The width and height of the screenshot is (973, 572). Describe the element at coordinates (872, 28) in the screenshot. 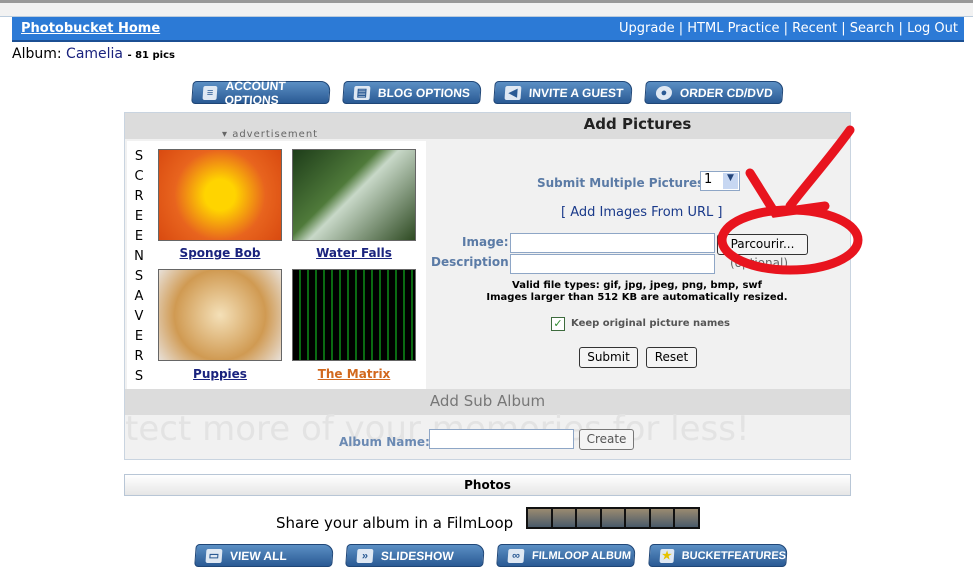

I see `nav-search: Search` at that location.